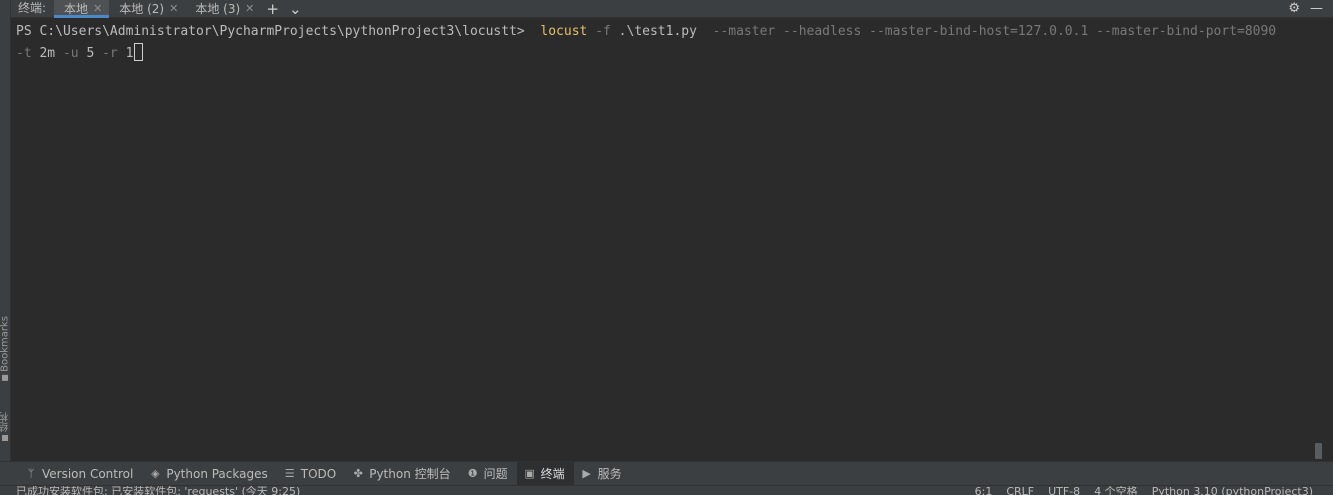 This screenshot has width=1333, height=495. I want to click on interpreter-selector: Python 3.10 (pythonProject3), so click(1232, 490).